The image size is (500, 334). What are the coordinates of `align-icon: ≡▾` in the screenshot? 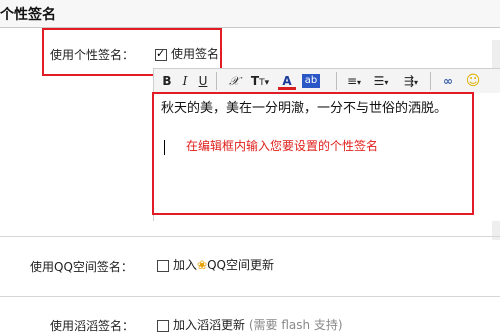 It's located at (354, 81).